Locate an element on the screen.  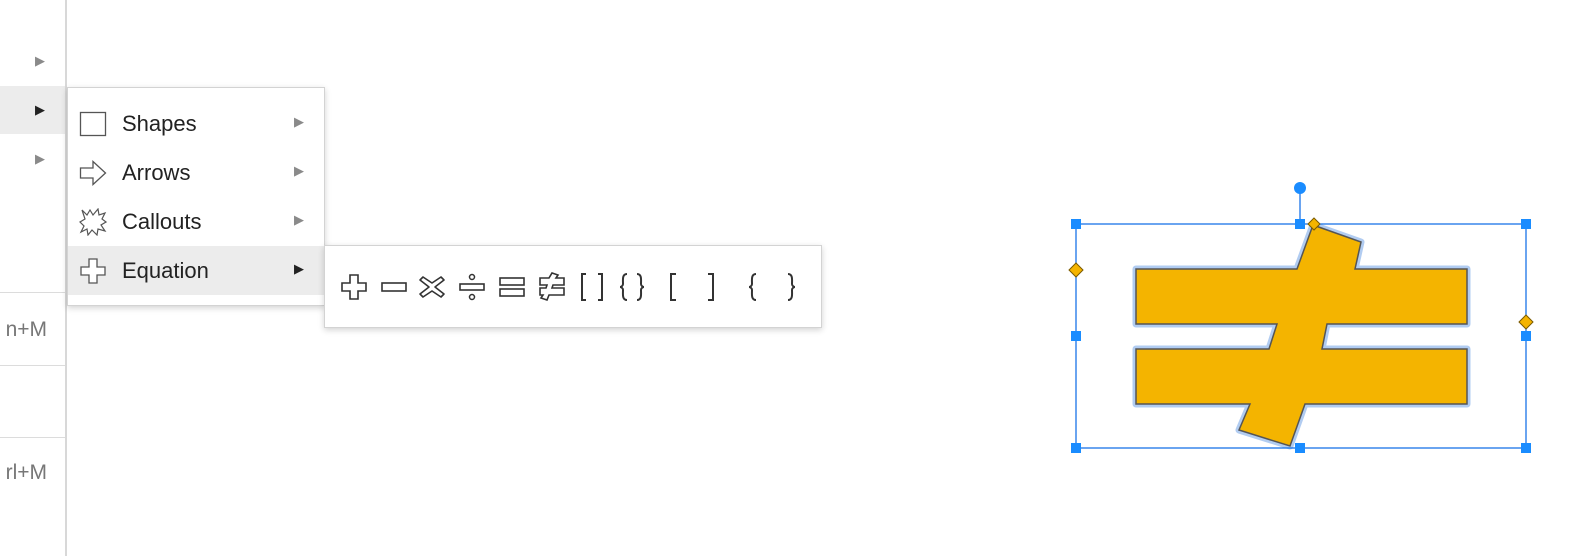
resize-handle-se is located at coordinates (1526, 448).